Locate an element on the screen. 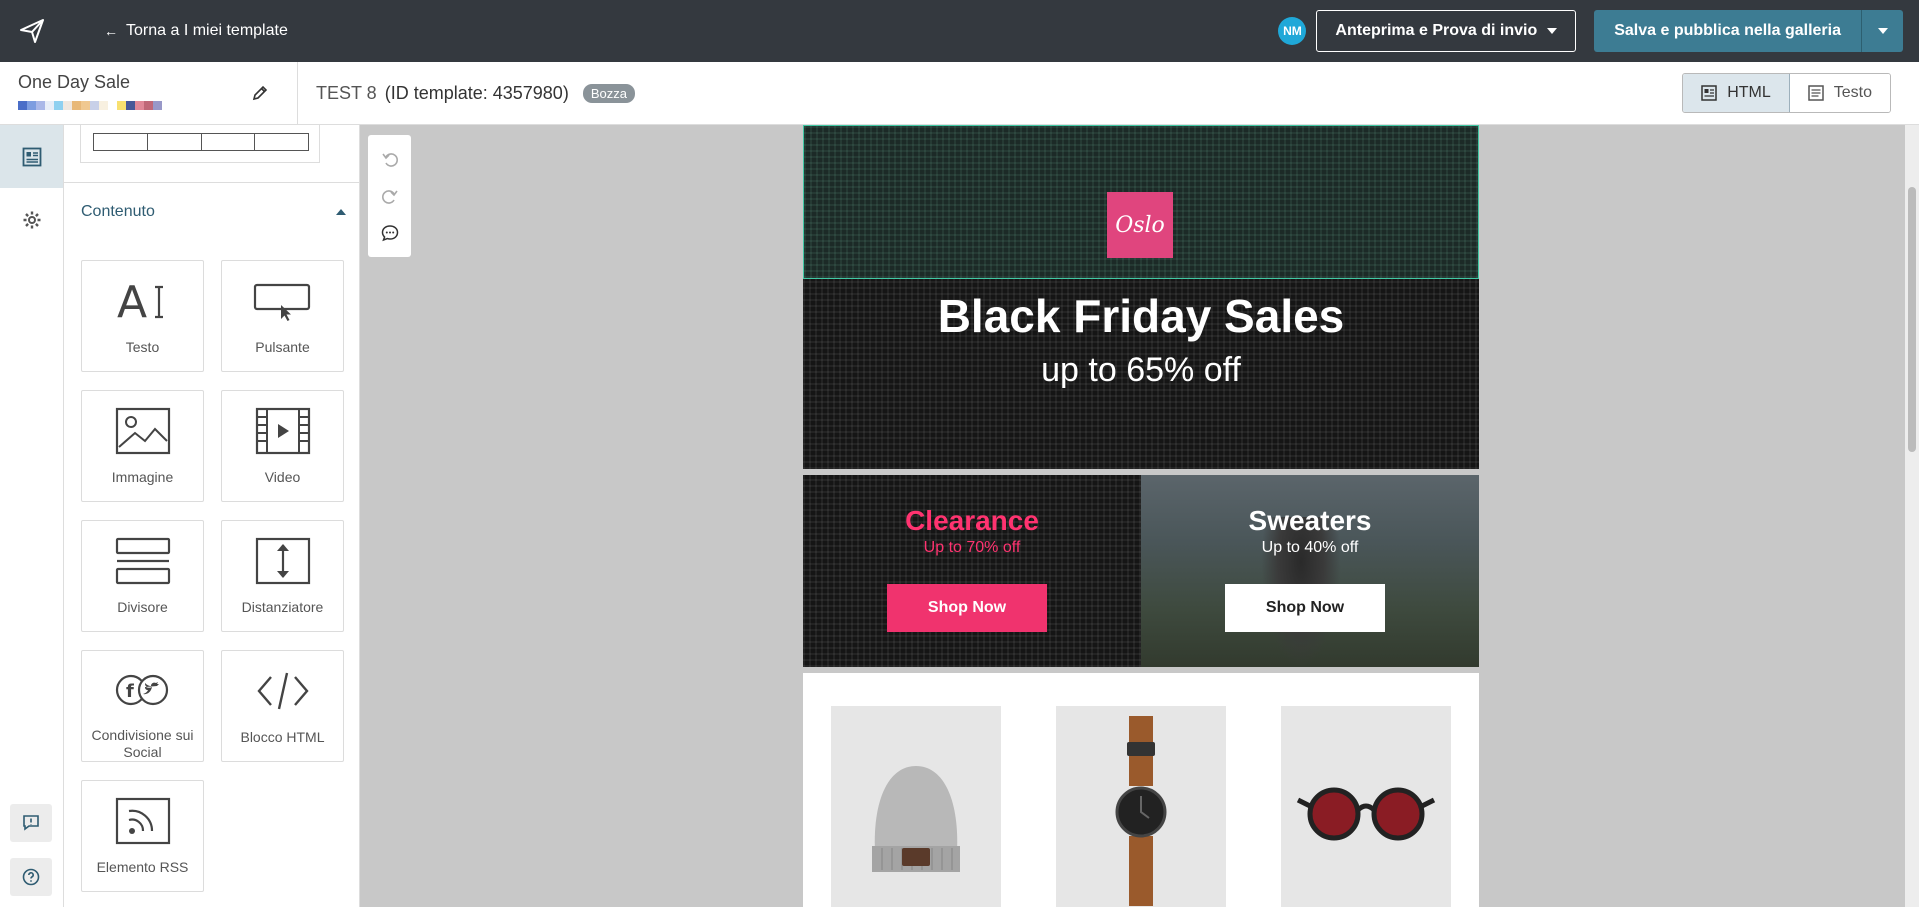  tile-label: Condivisione sui Social is located at coordinates (142, 743).